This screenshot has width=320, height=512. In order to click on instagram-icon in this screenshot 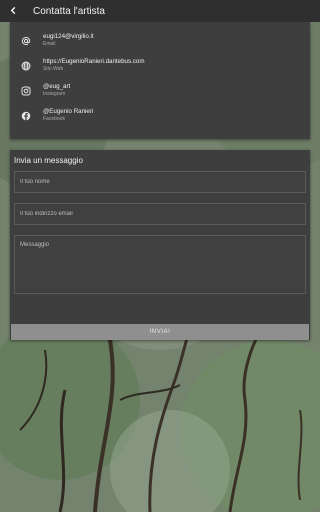, I will do `click(26, 91)`.